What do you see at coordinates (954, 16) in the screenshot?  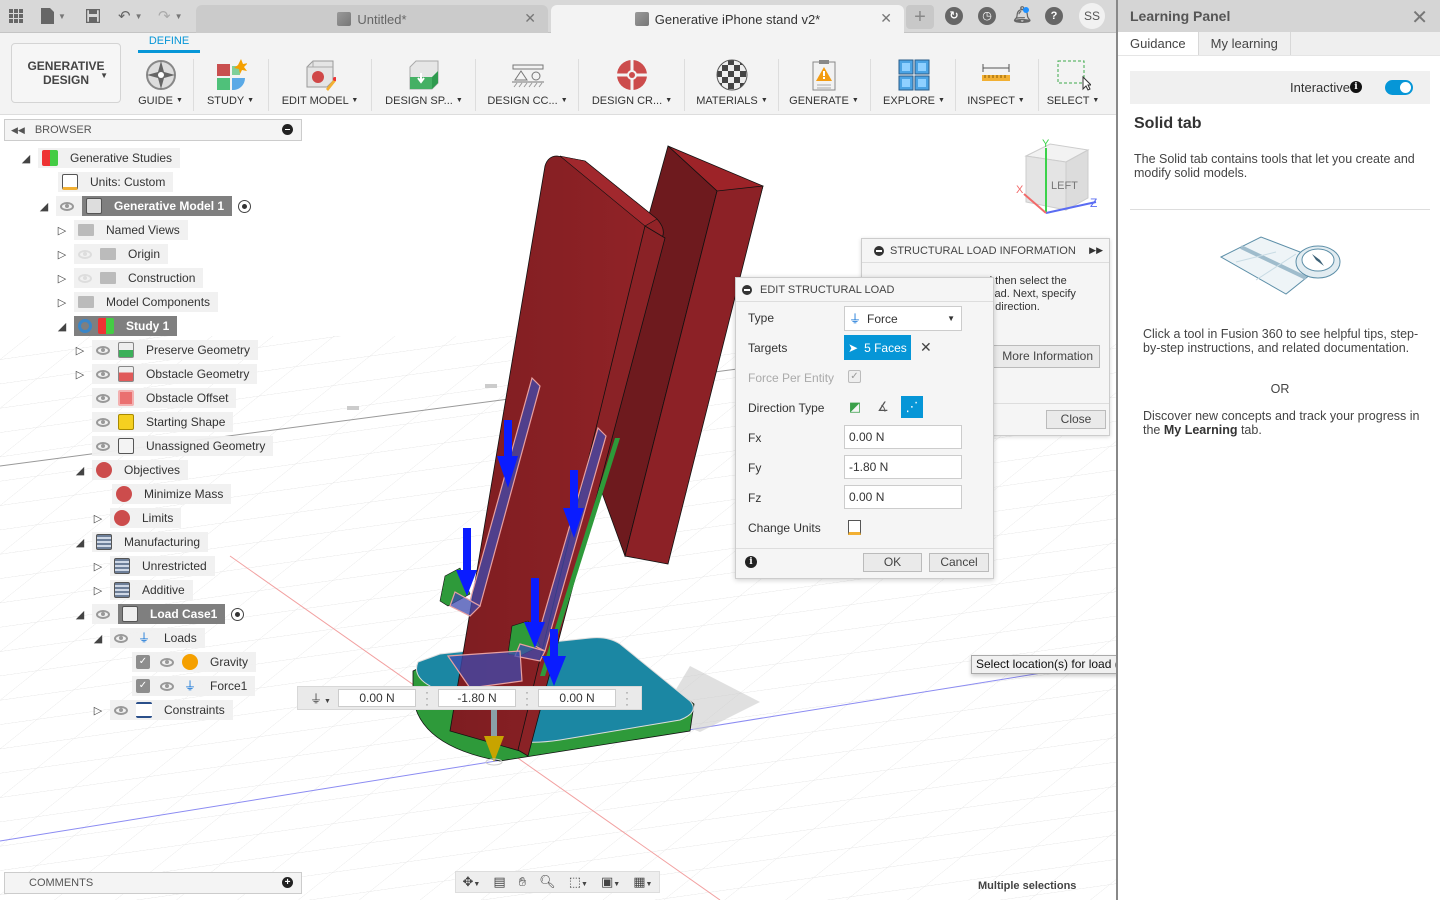 I see `extensions-icon: ↻` at bounding box center [954, 16].